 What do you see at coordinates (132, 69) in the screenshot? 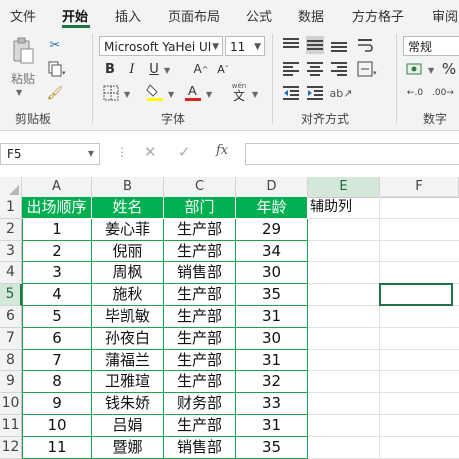
I see `italic-icon: I` at bounding box center [132, 69].